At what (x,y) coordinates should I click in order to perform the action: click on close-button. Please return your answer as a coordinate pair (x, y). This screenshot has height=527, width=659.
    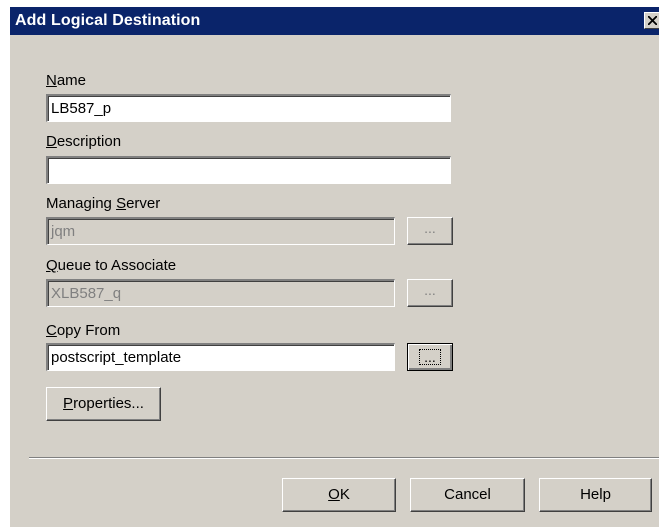
    Looking at the image, I should click on (651, 20).